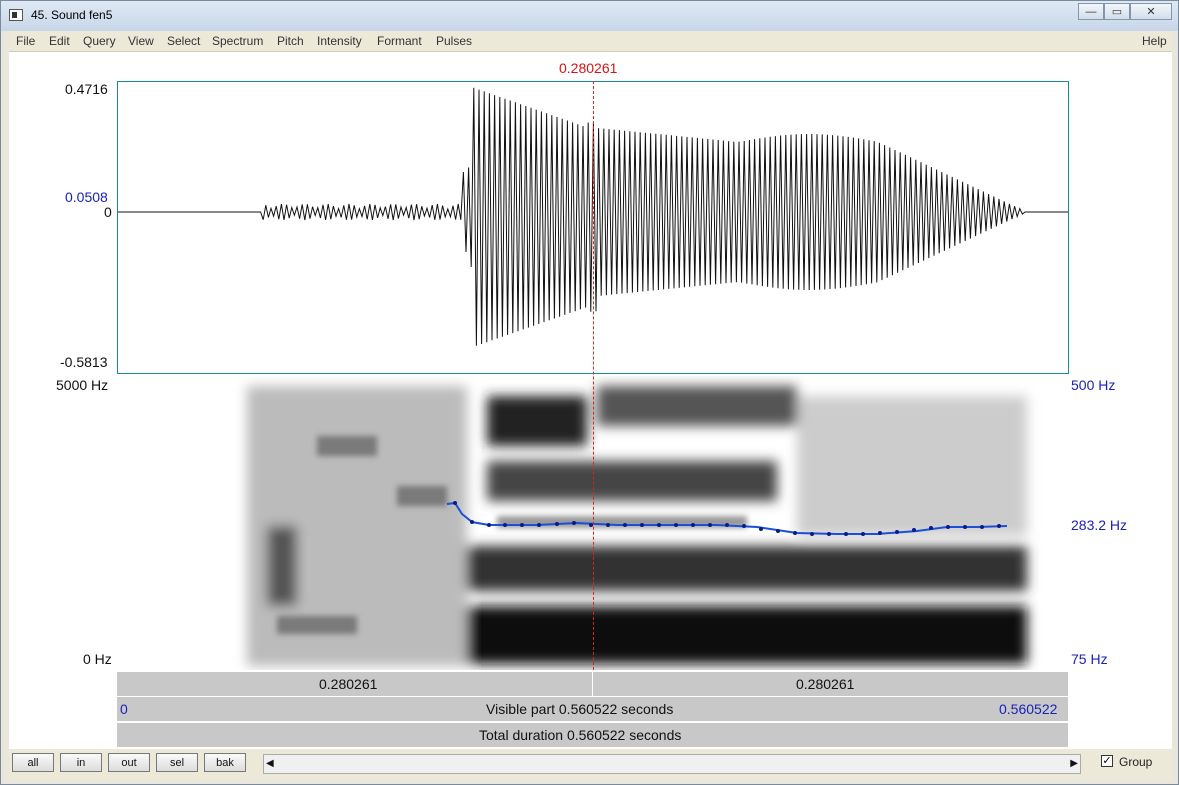 The height and width of the screenshot is (785, 1179). Describe the element at coordinates (290, 41) in the screenshot. I see `menu-pitch: Pitch` at that location.